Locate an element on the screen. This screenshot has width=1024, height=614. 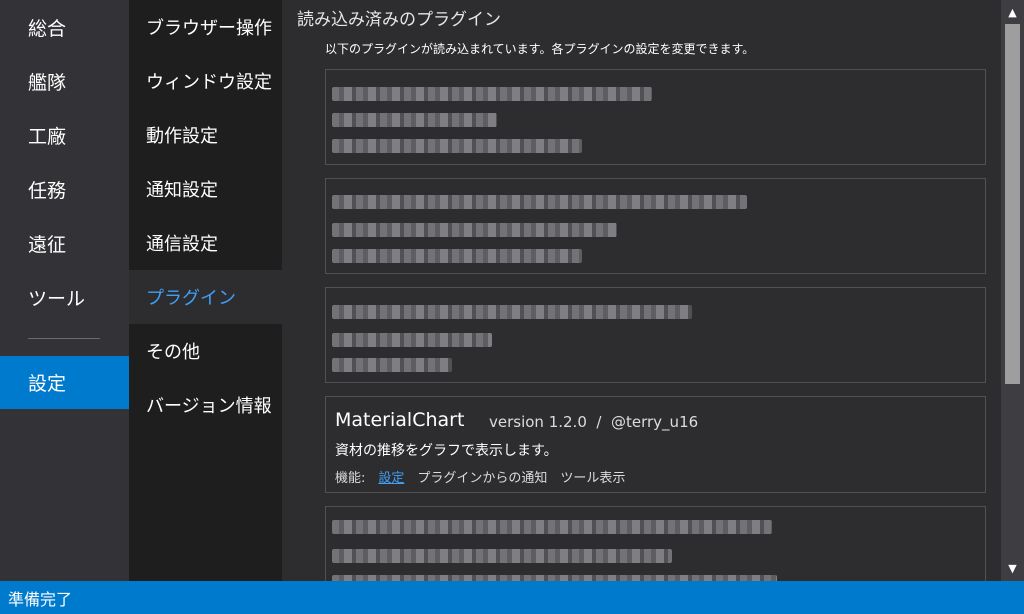
nav-divider is located at coordinates (64, 338).